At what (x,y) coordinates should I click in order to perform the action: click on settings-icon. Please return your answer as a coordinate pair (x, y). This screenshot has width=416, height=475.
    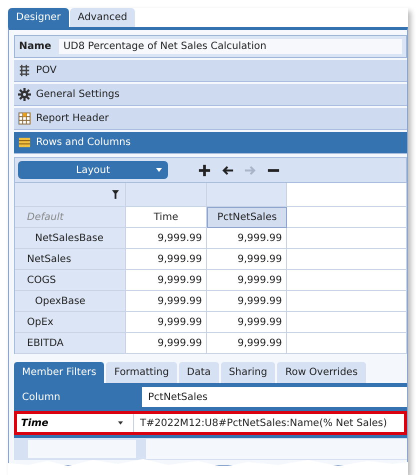
    Looking at the image, I should click on (24, 94).